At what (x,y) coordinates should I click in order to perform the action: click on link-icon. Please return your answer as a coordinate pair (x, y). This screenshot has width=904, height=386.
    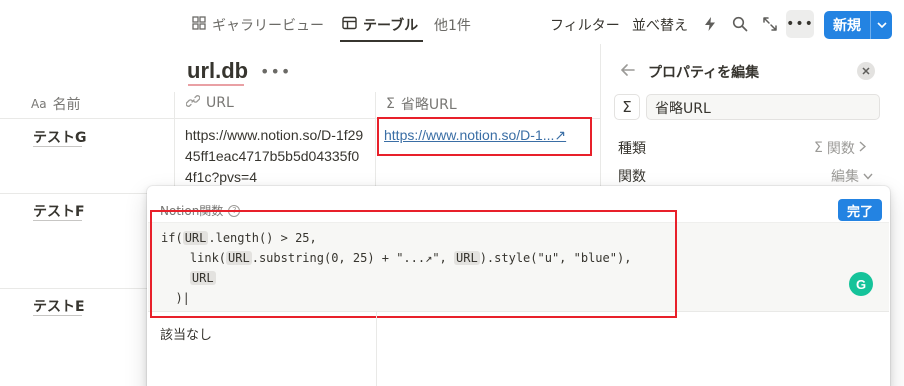
    Looking at the image, I should click on (193, 103).